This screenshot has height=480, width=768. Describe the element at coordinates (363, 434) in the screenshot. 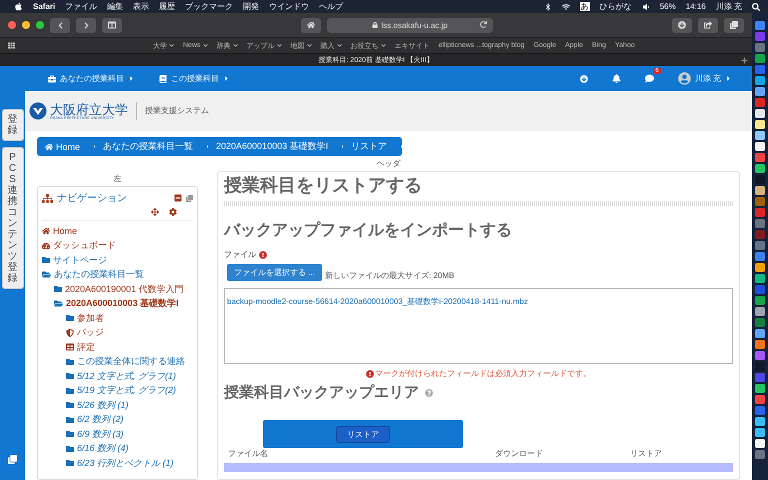

I see `restore-button: リストア` at that location.